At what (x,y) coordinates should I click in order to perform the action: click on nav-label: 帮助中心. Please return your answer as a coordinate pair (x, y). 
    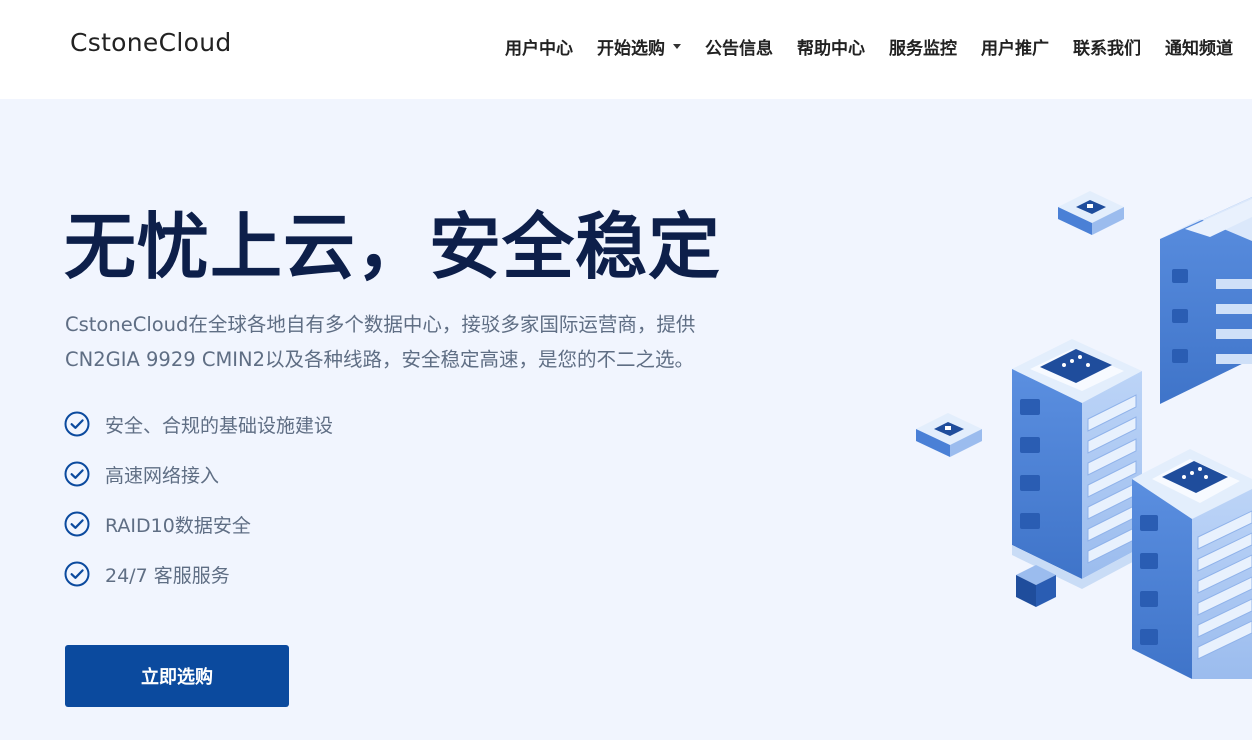
    Looking at the image, I should click on (831, 48).